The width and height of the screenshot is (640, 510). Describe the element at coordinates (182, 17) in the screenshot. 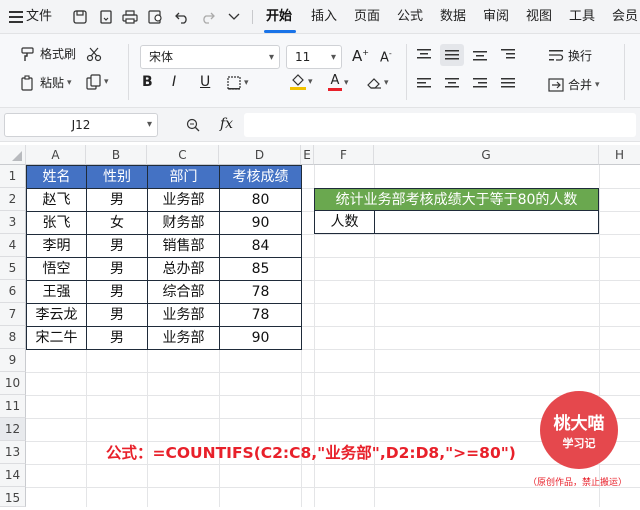

I see `undo-icon` at that location.